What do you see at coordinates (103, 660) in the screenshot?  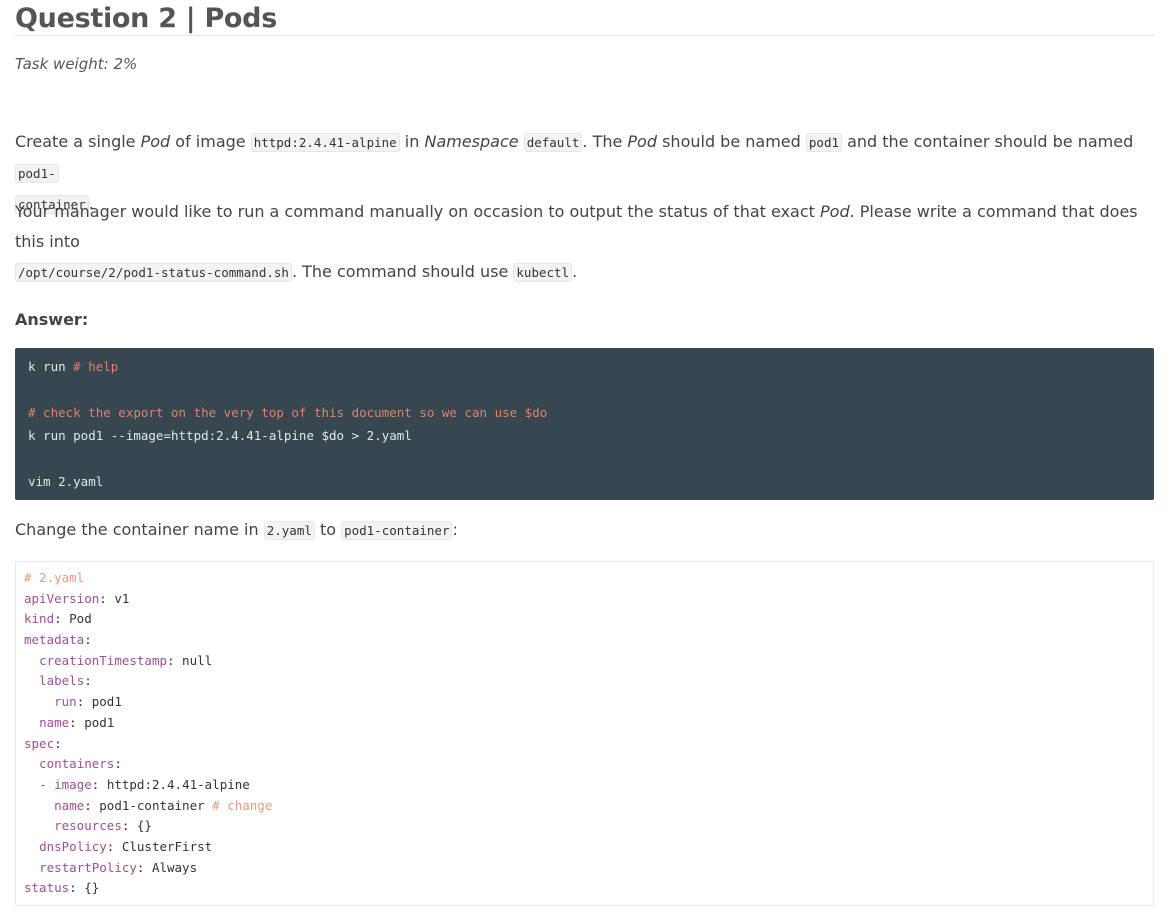 I see `yaml-key: creationTimestamp` at bounding box center [103, 660].